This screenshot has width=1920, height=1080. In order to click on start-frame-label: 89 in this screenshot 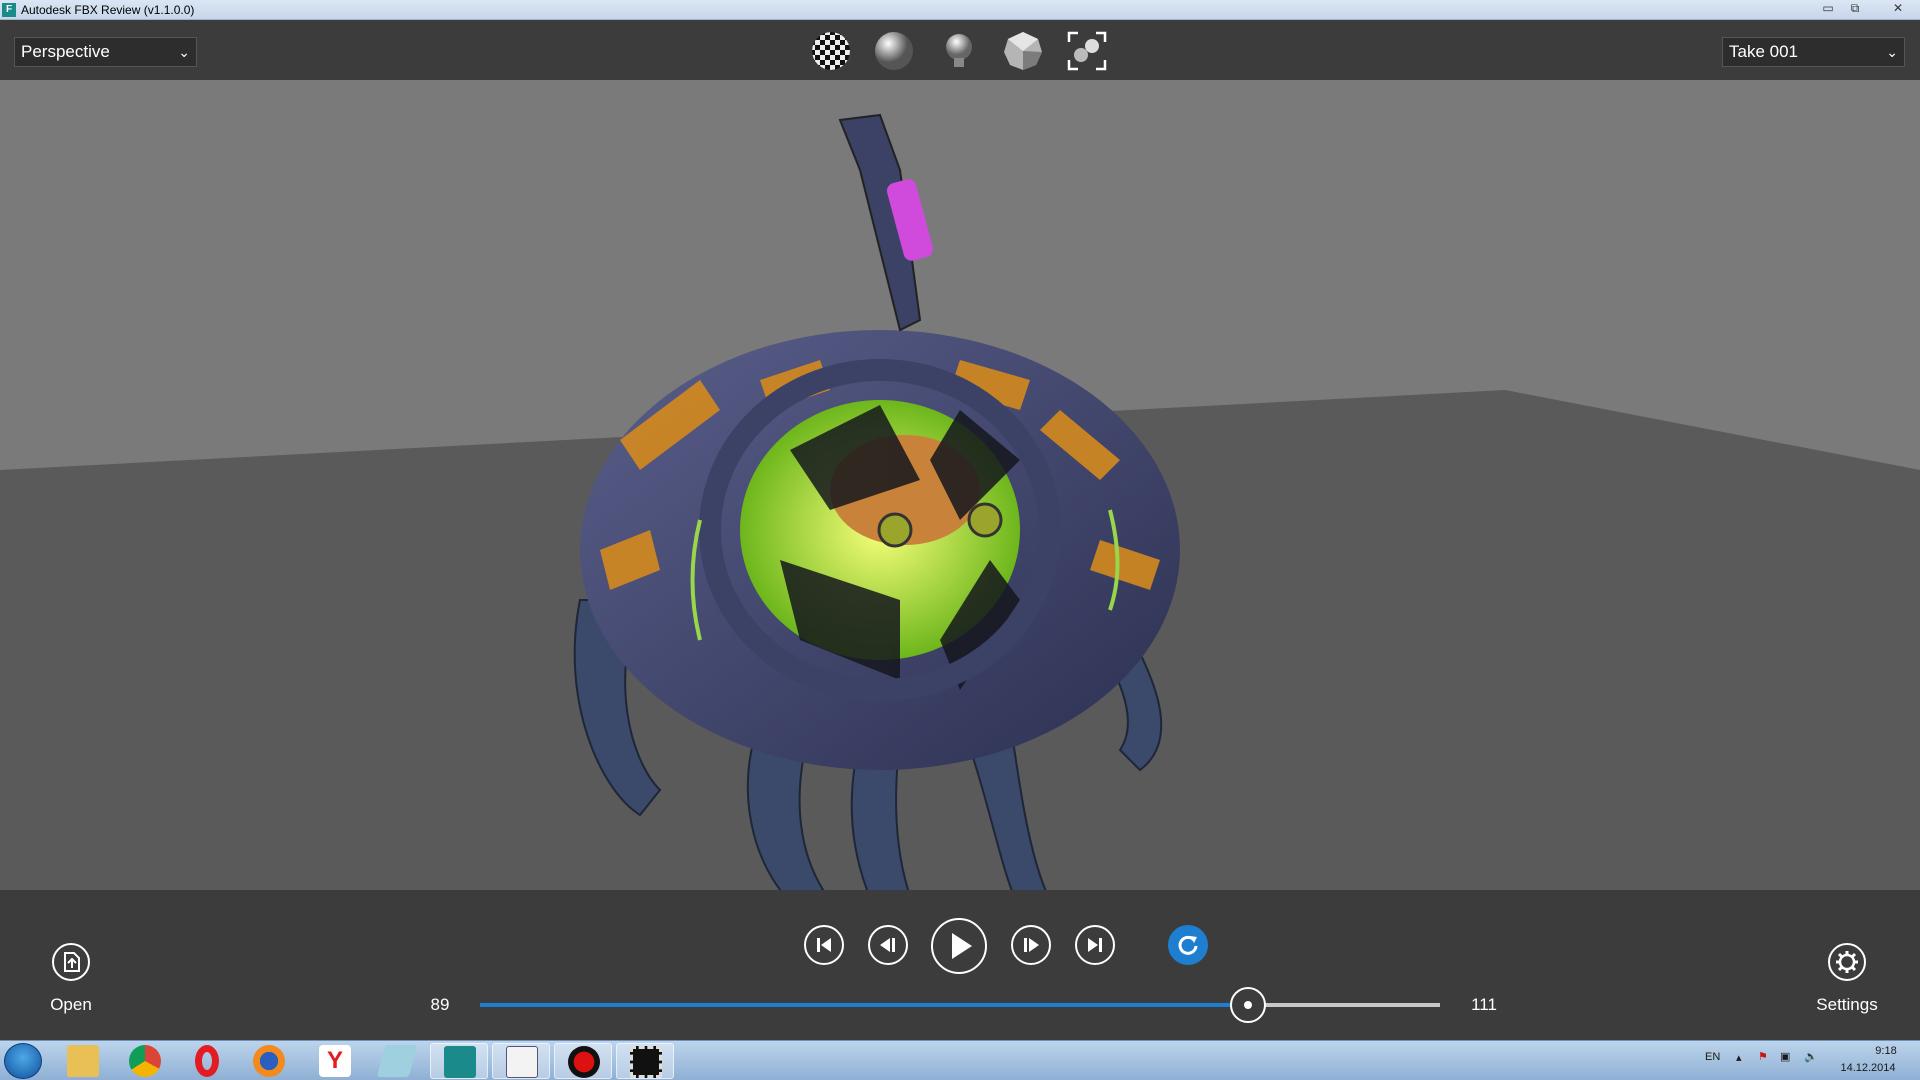, I will do `click(440, 1004)`.